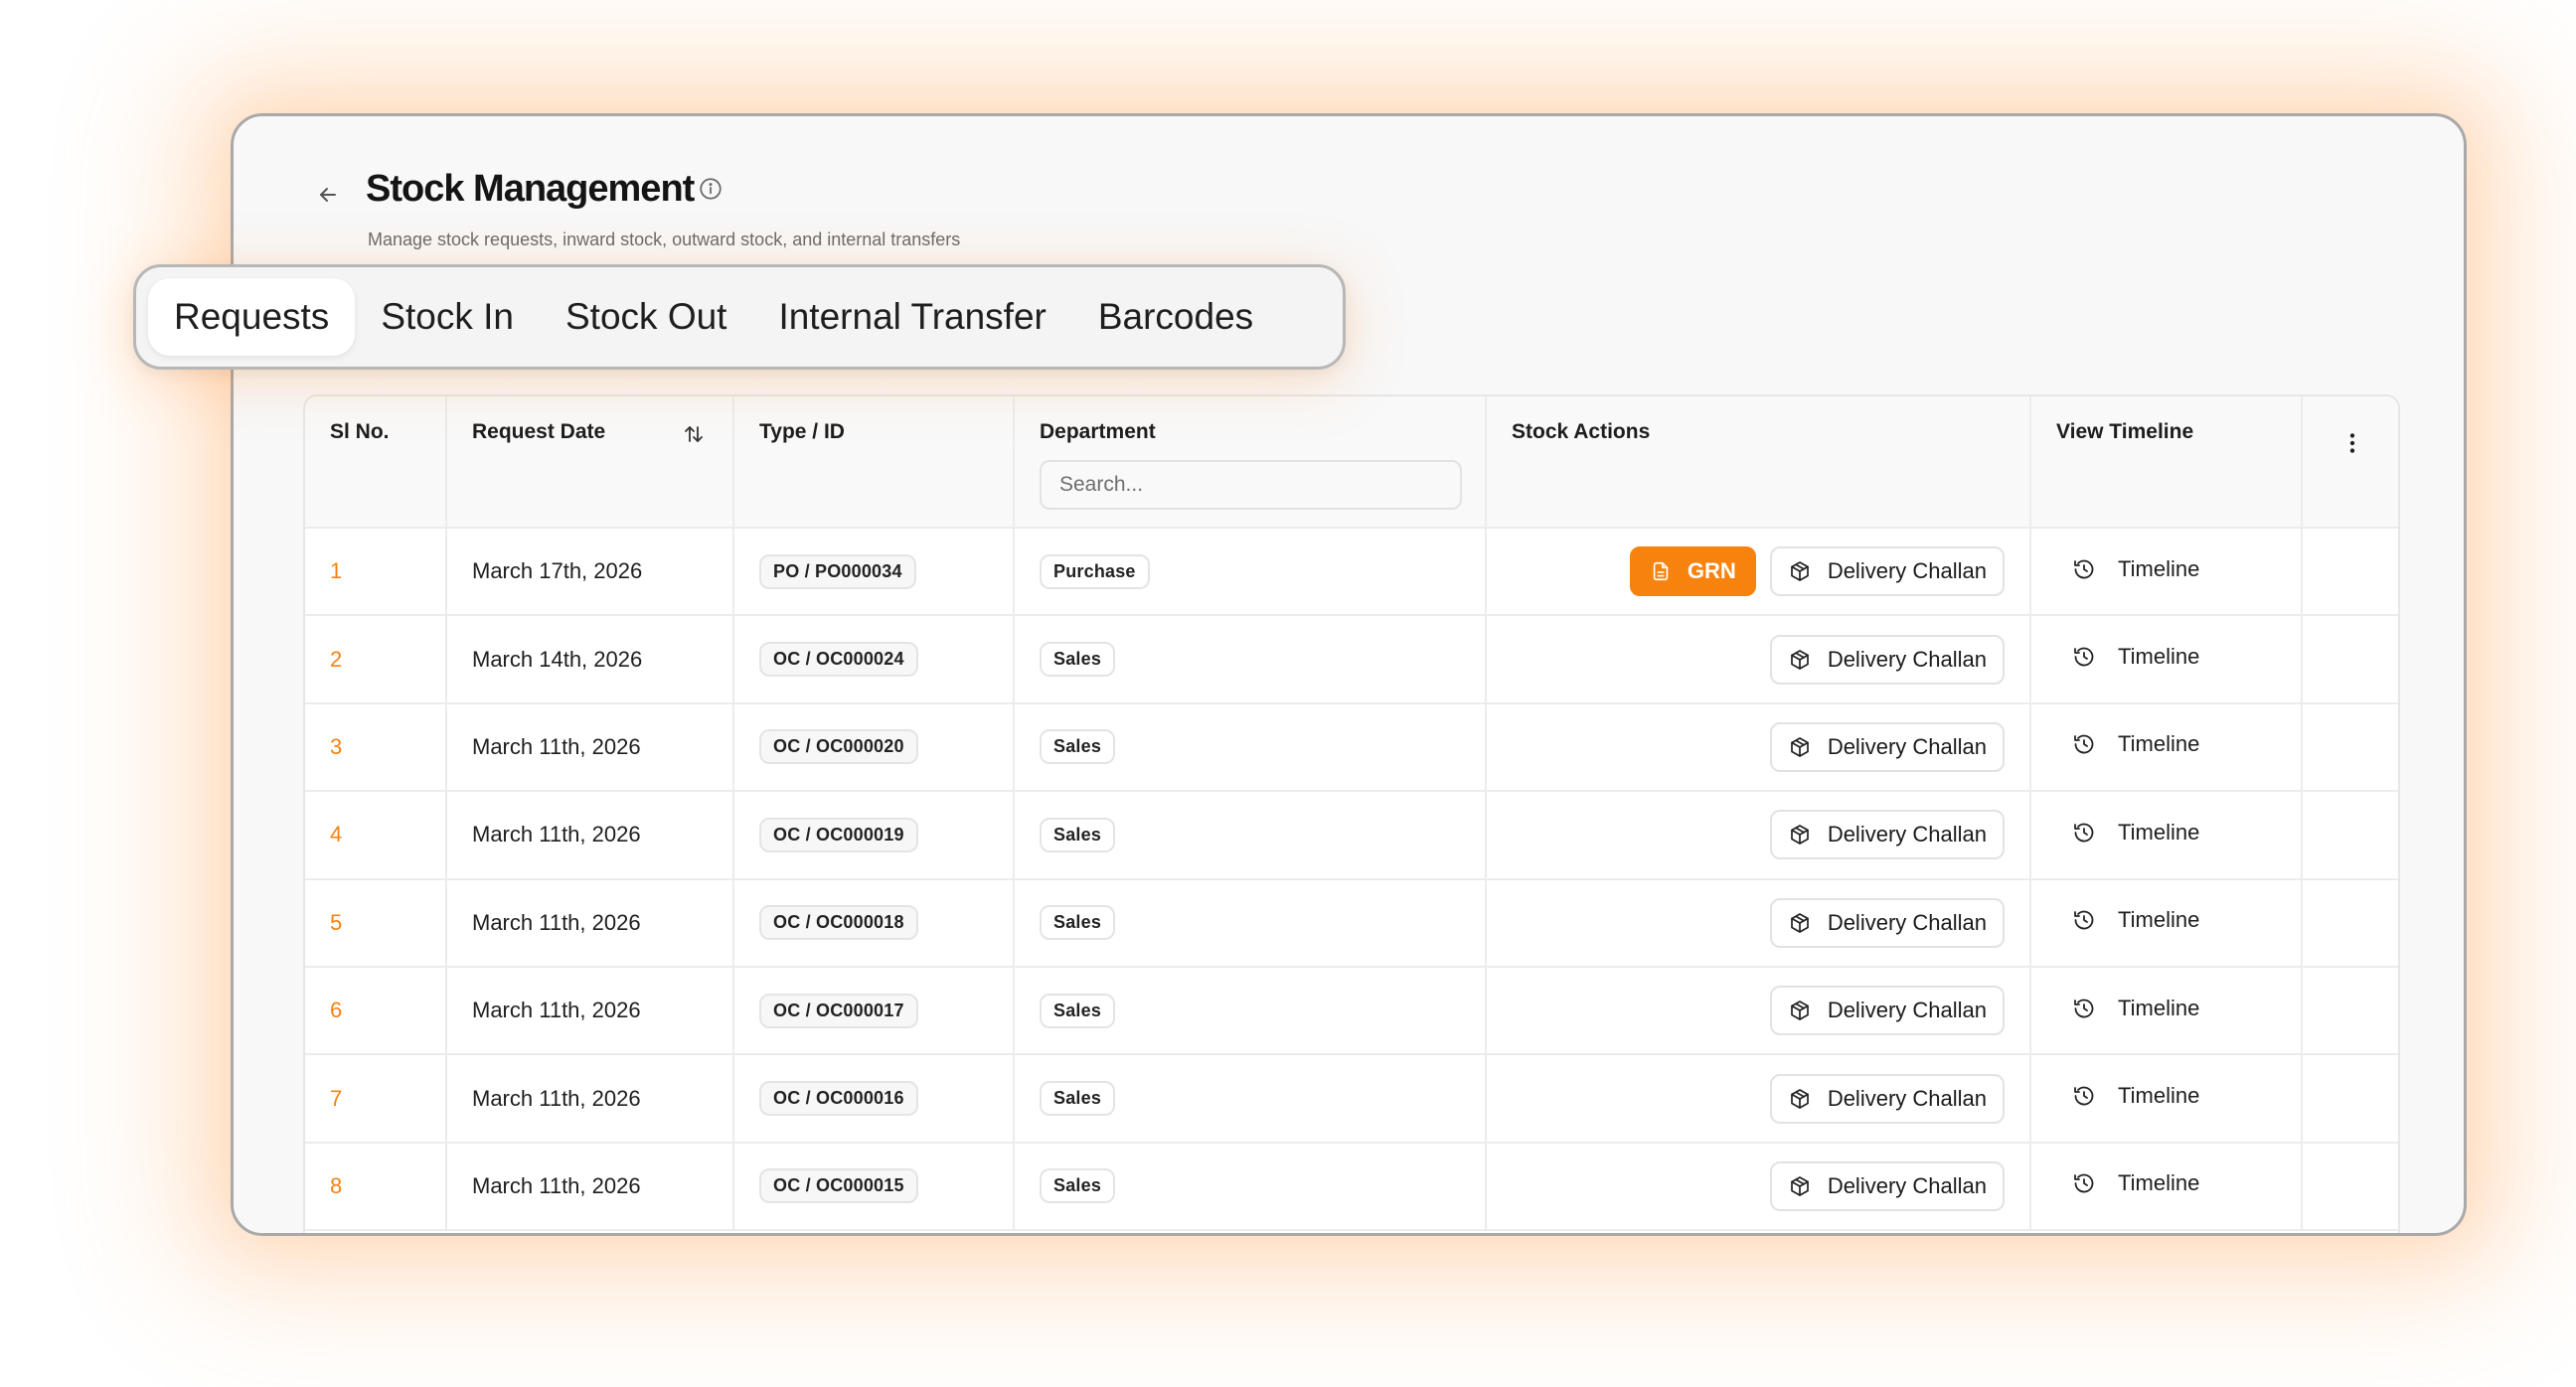  What do you see at coordinates (360, 431) in the screenshot?
I see `column-label: Sl No.` at bounding box center [360, 431].